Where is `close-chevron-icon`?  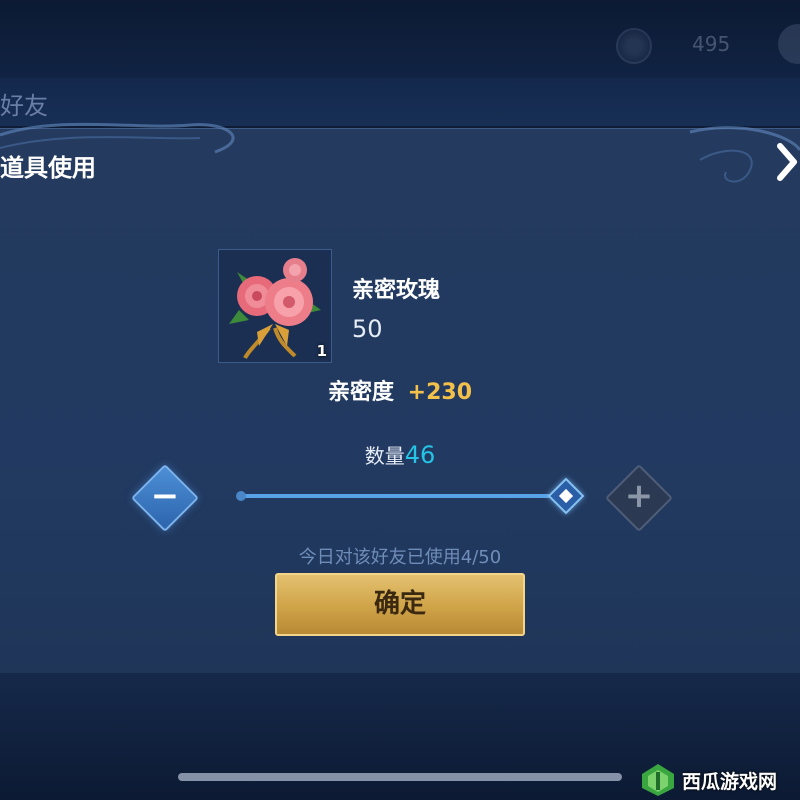 close-chevron-icon is located at coordinates (787, 162).